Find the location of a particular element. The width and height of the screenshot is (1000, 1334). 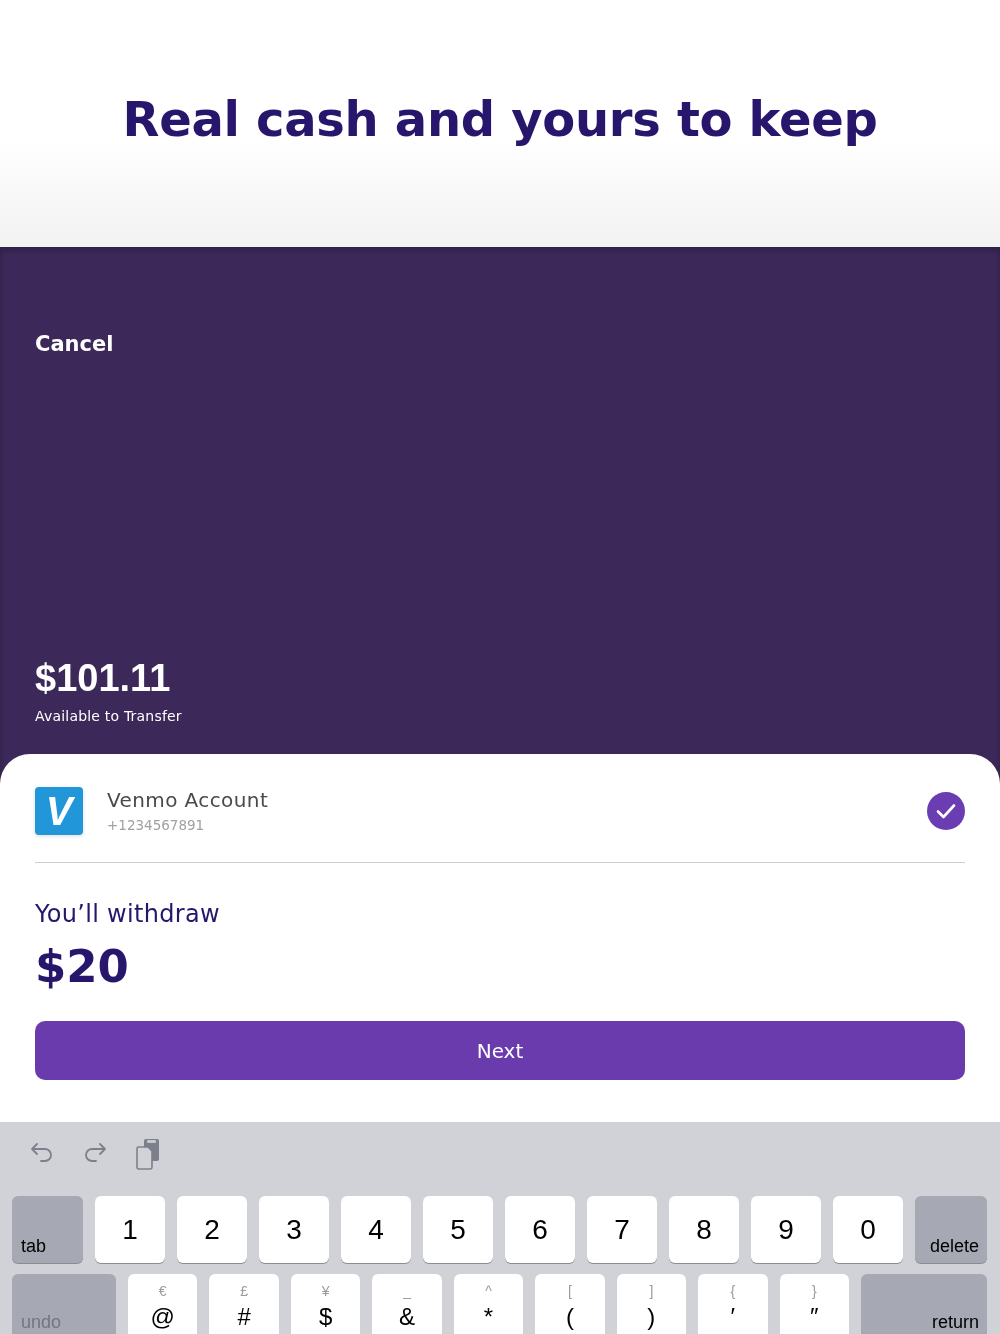

clipboard-icon is located at coordinates (148, 1154).